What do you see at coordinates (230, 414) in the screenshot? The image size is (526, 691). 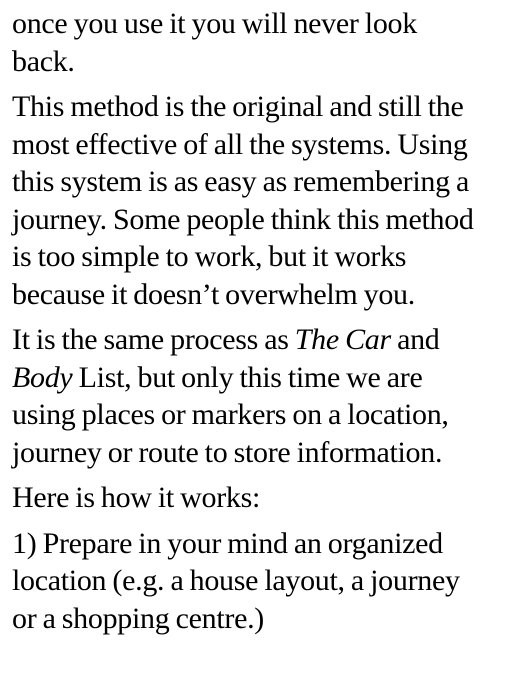 I see `text-line: using places or markers on a location,` at bounding box center [230, 414].